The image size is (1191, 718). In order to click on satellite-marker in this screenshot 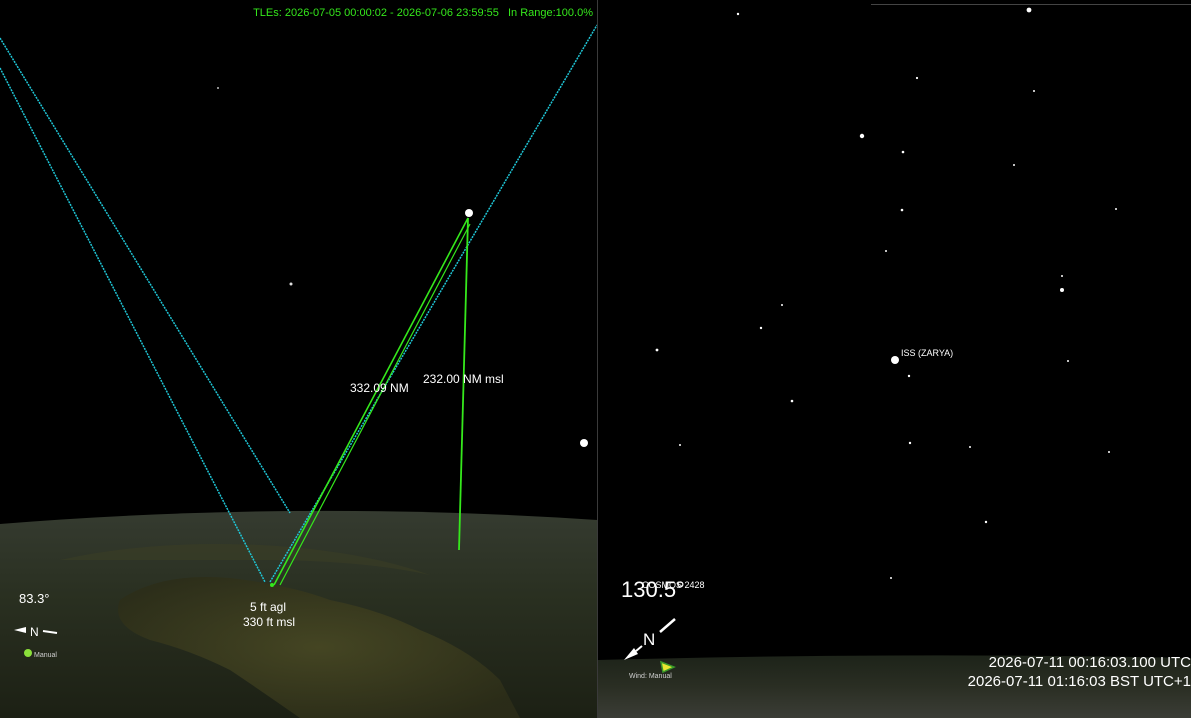, I will do `click(469, 213)`.